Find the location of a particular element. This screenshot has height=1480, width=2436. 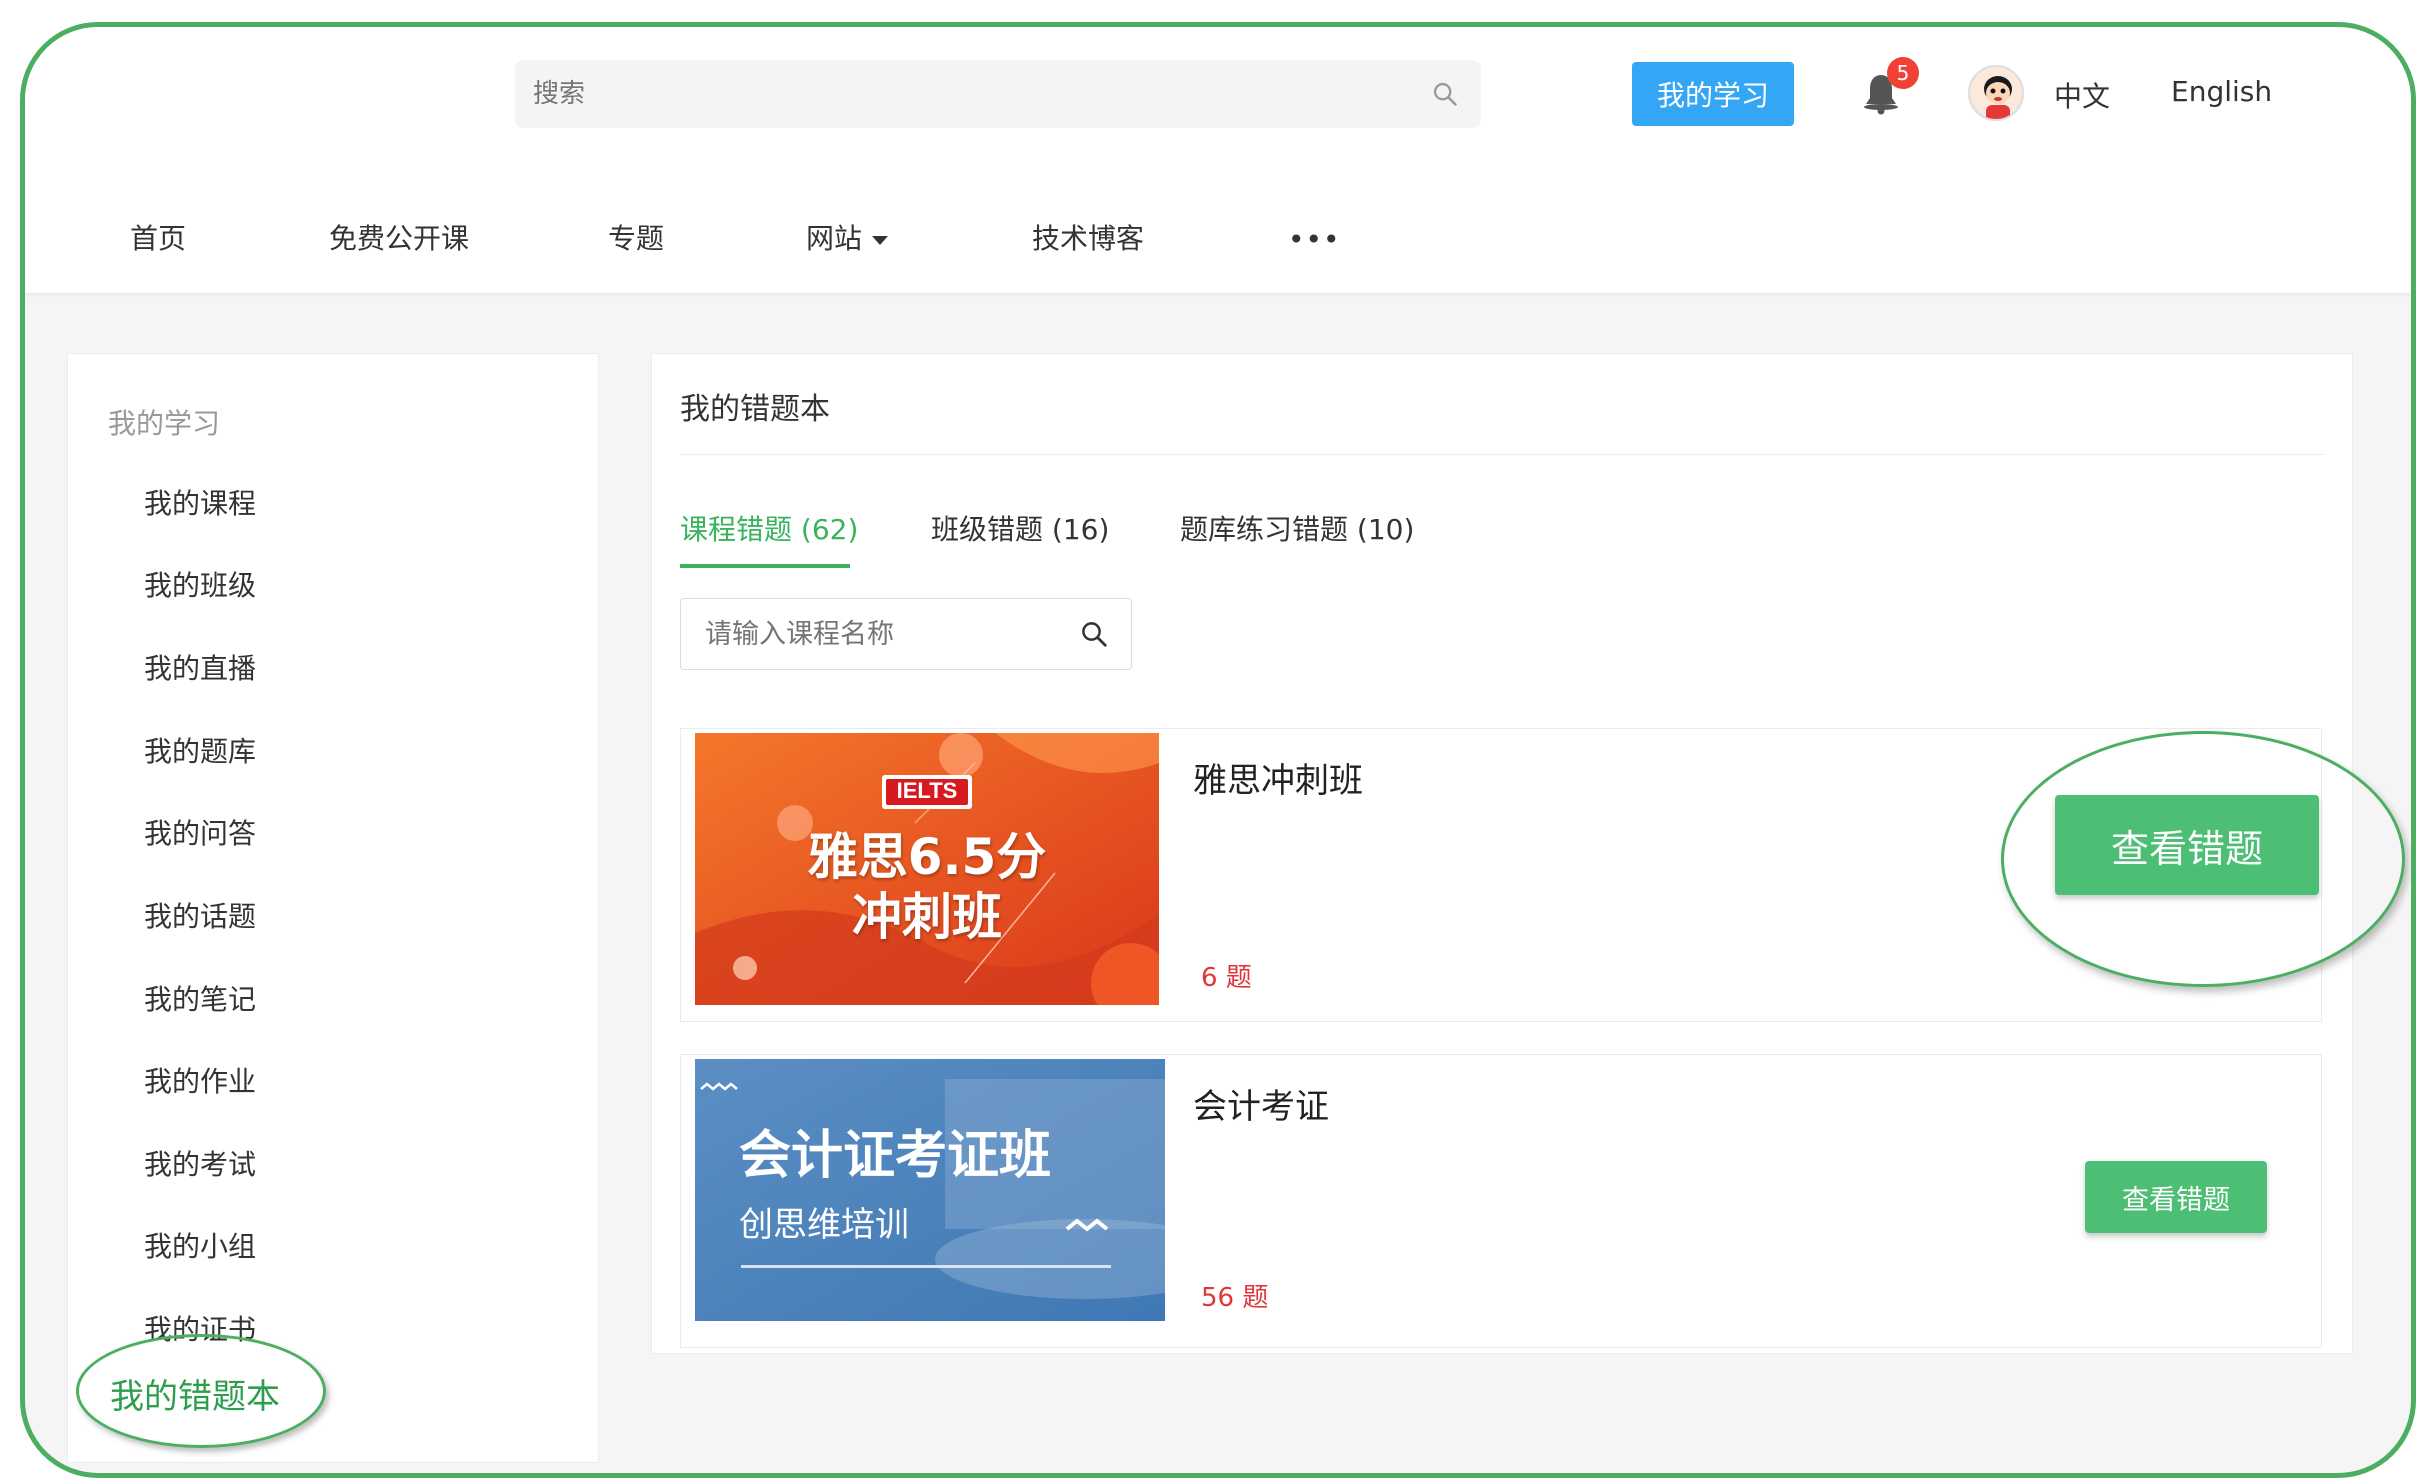

sidebar-item-courses: 我的课程 is located at coordinates (200, 502).